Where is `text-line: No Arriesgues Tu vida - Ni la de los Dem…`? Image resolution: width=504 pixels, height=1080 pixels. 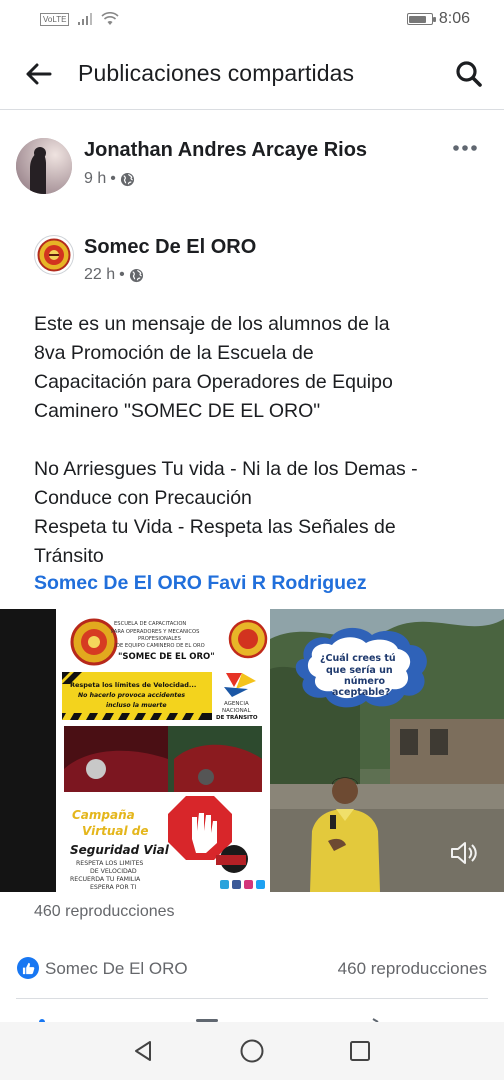 text-line: No Arriesgues Tu vida - Ni la de los Dem… is located at coordinates (226, 469).